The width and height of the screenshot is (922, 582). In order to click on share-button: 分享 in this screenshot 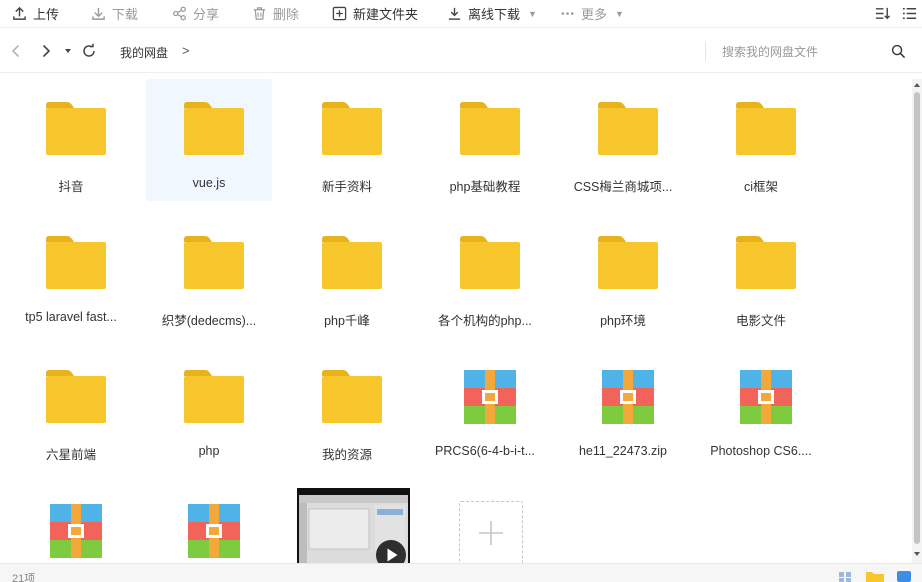, I will do `click(195, 14)`.